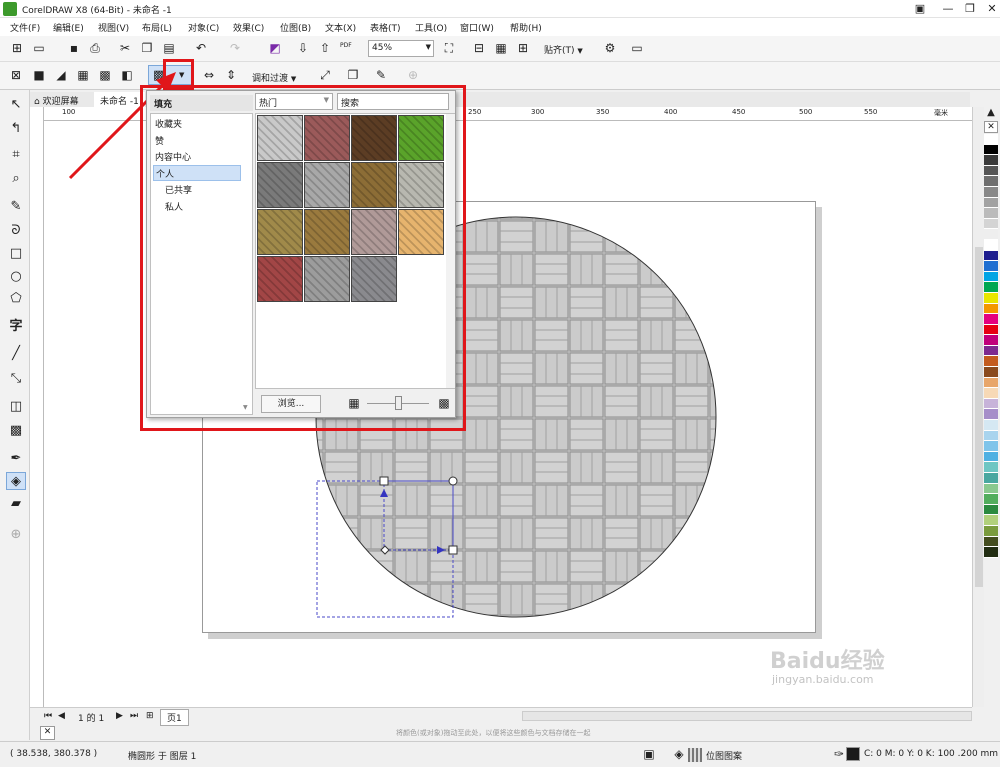  Describe the element at coordinates (147, 49) in the screenshot. I see `copy-icon: ❐` at that location.